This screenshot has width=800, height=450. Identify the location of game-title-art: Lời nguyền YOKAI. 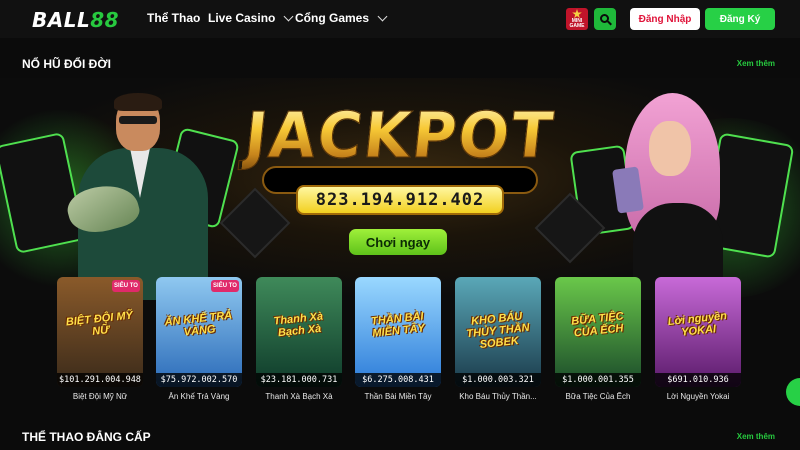
(697, 324).